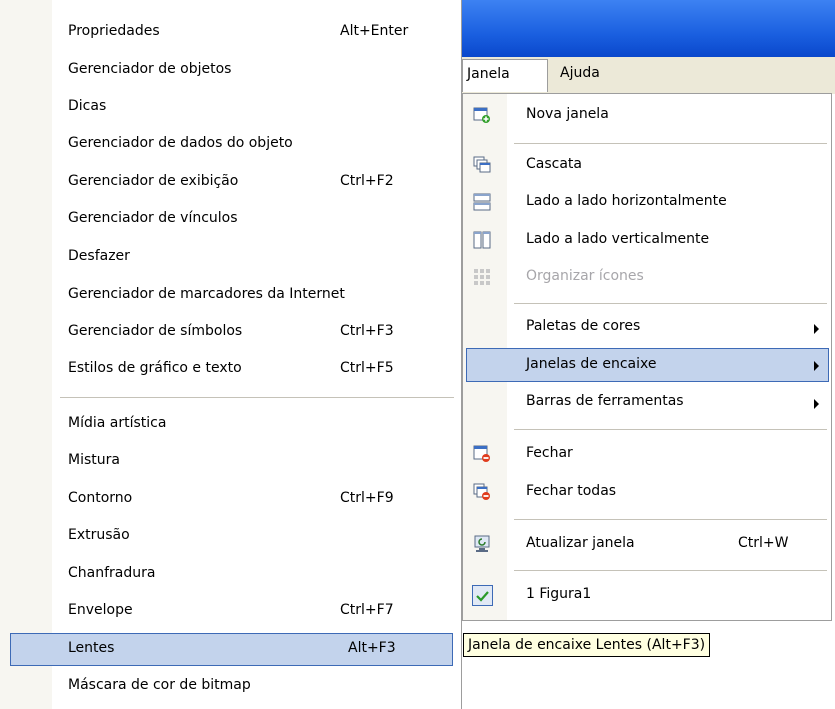 The width and height of the screenshot is (835, 709). I want to click on menu-item-figura1: 1 Figura1, so click(647, 596).